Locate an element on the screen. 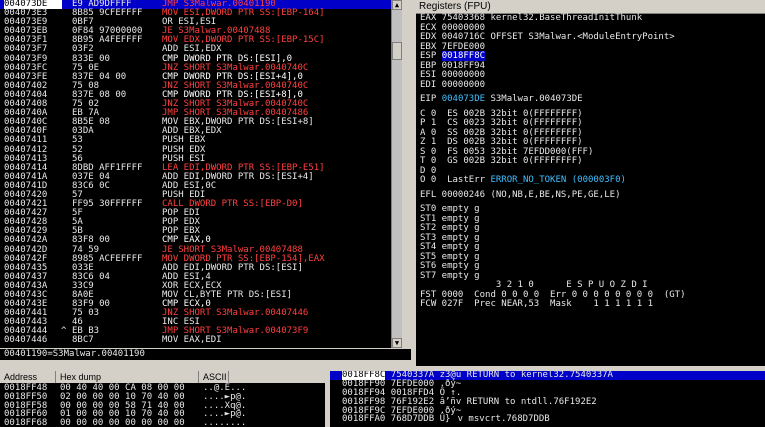 This screenshot has width=765, height=427. info-line: 00401190=S3Malwar.00401190 is located at coordinates (207, 354).